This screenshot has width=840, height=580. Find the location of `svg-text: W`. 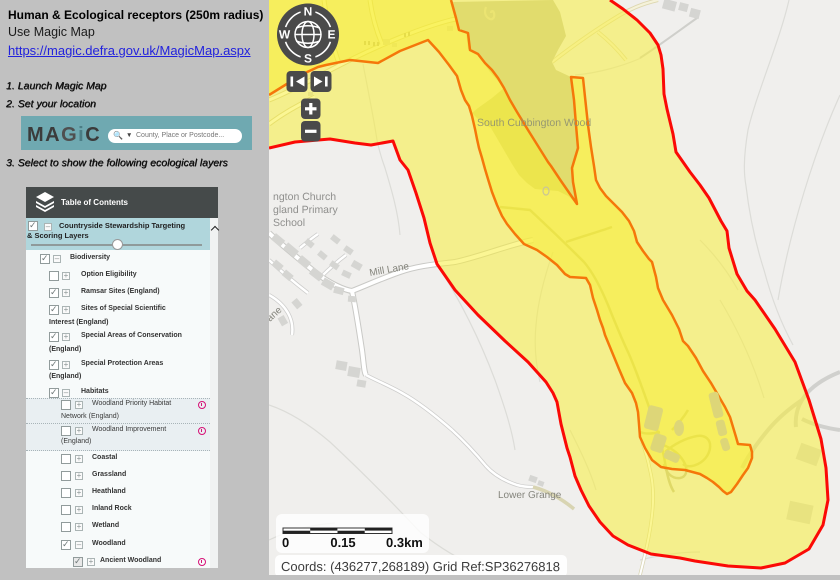

svg-text: W is located at coordinates (285, 34).